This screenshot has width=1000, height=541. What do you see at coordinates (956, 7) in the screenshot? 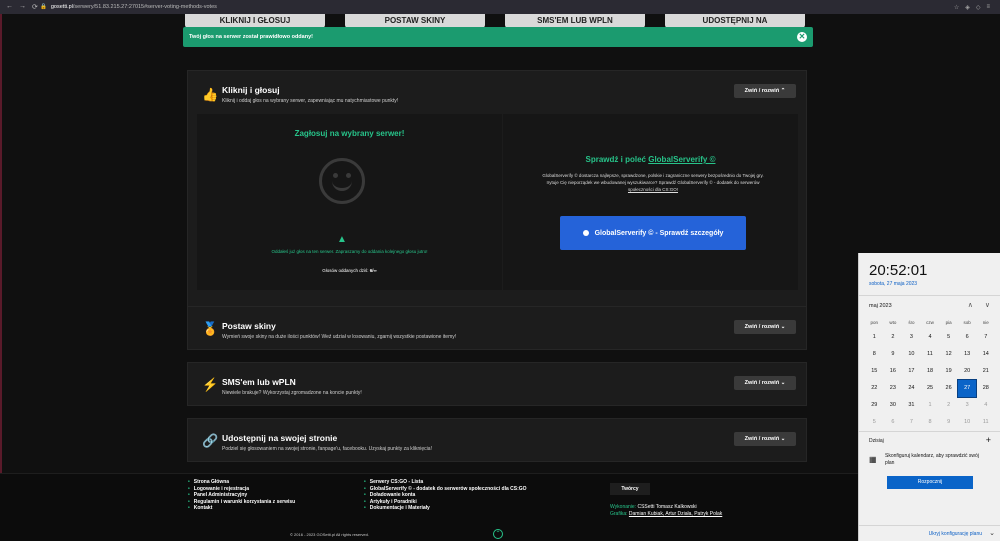
I see `star-icon: ☆` at bounding box center [956, 7].